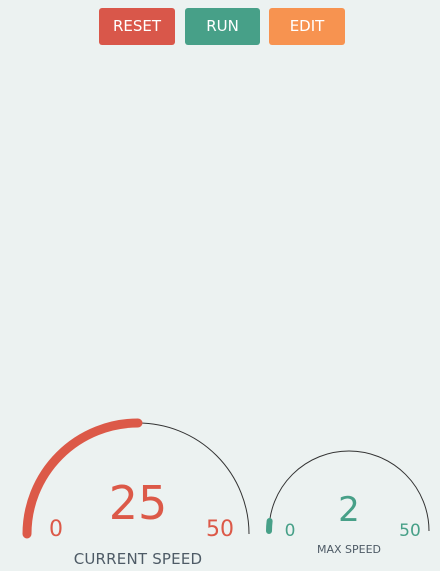 The width and height of the screenshot is (440, 571). What do you see at coordinates (138, 559) in the screenshot?
I see `current-speed-label: CURRENT SPEED` at bounding box center [138, 559].